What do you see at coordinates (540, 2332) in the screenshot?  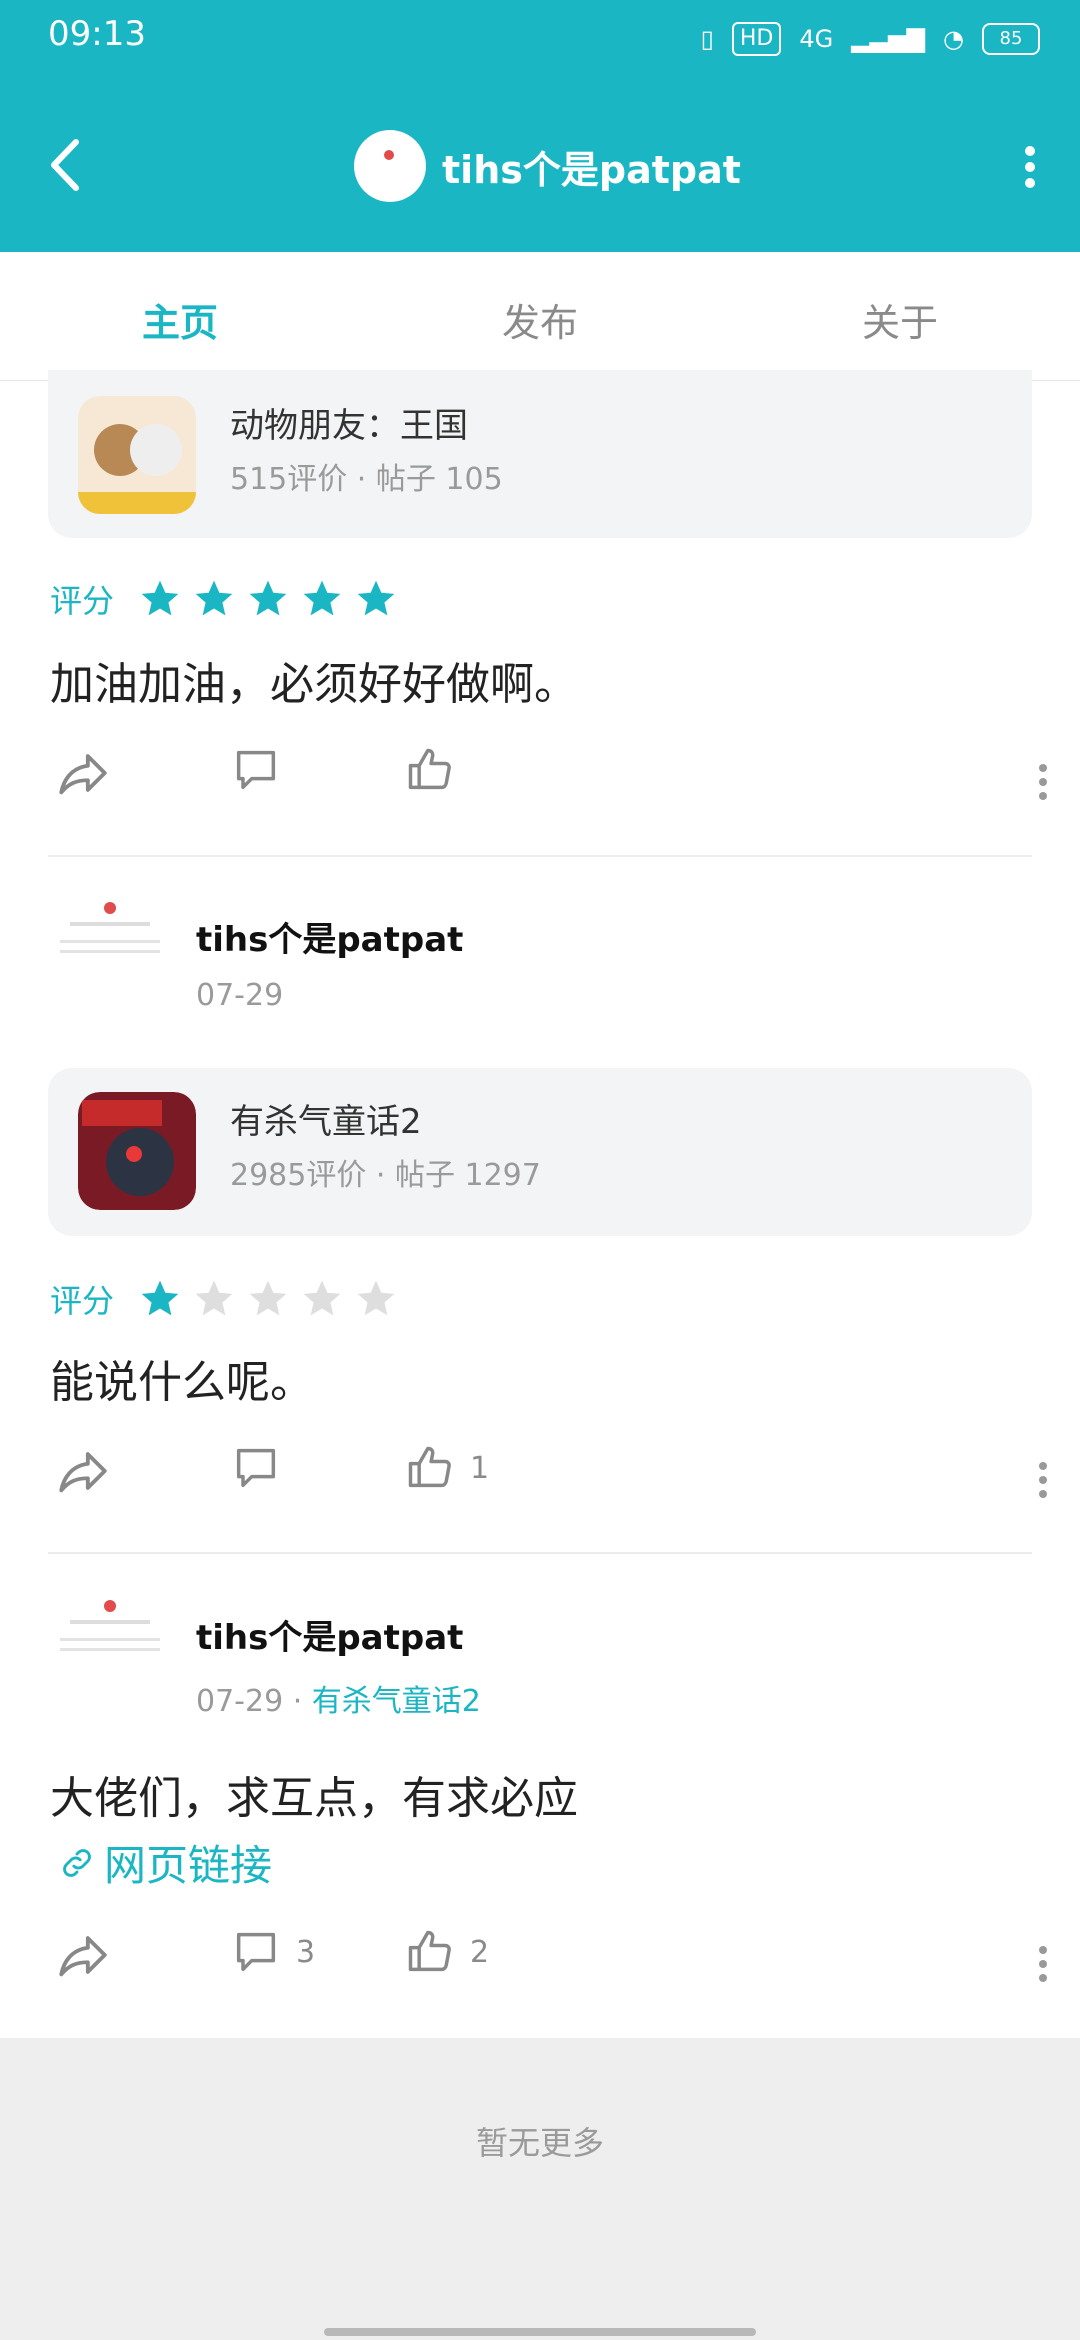 I see `home-indicator` at bounding box center [540, 2332].